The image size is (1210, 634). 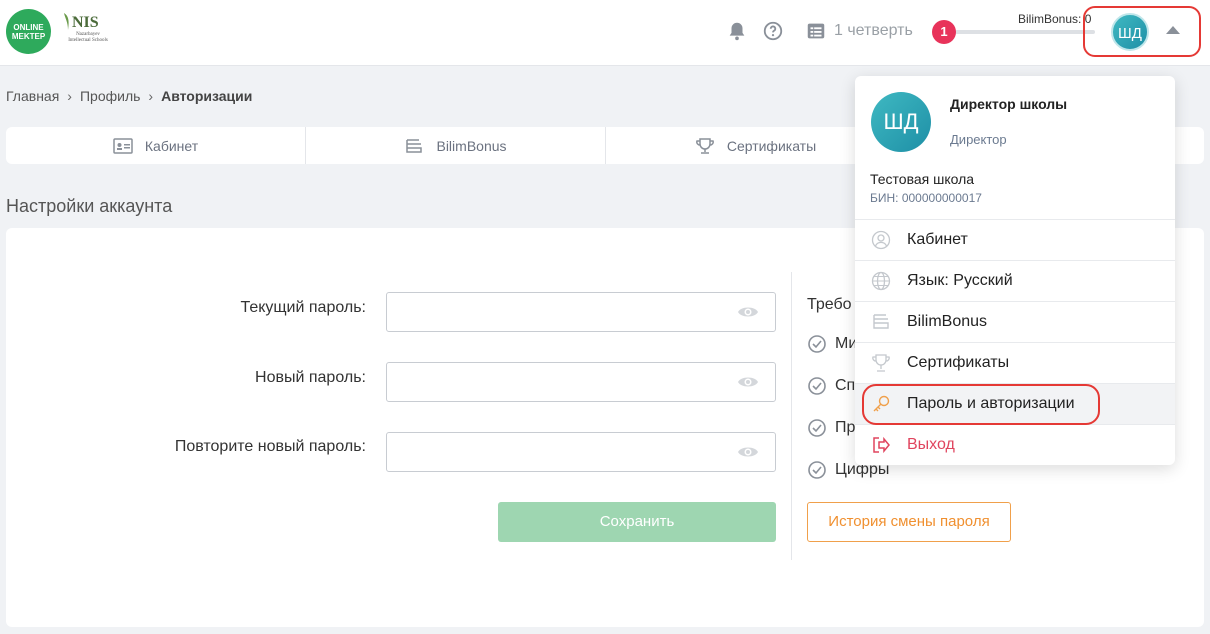 I want to click on breadcrumb: Главная › Профиль › Авторизации, so click(x=129, y=96).